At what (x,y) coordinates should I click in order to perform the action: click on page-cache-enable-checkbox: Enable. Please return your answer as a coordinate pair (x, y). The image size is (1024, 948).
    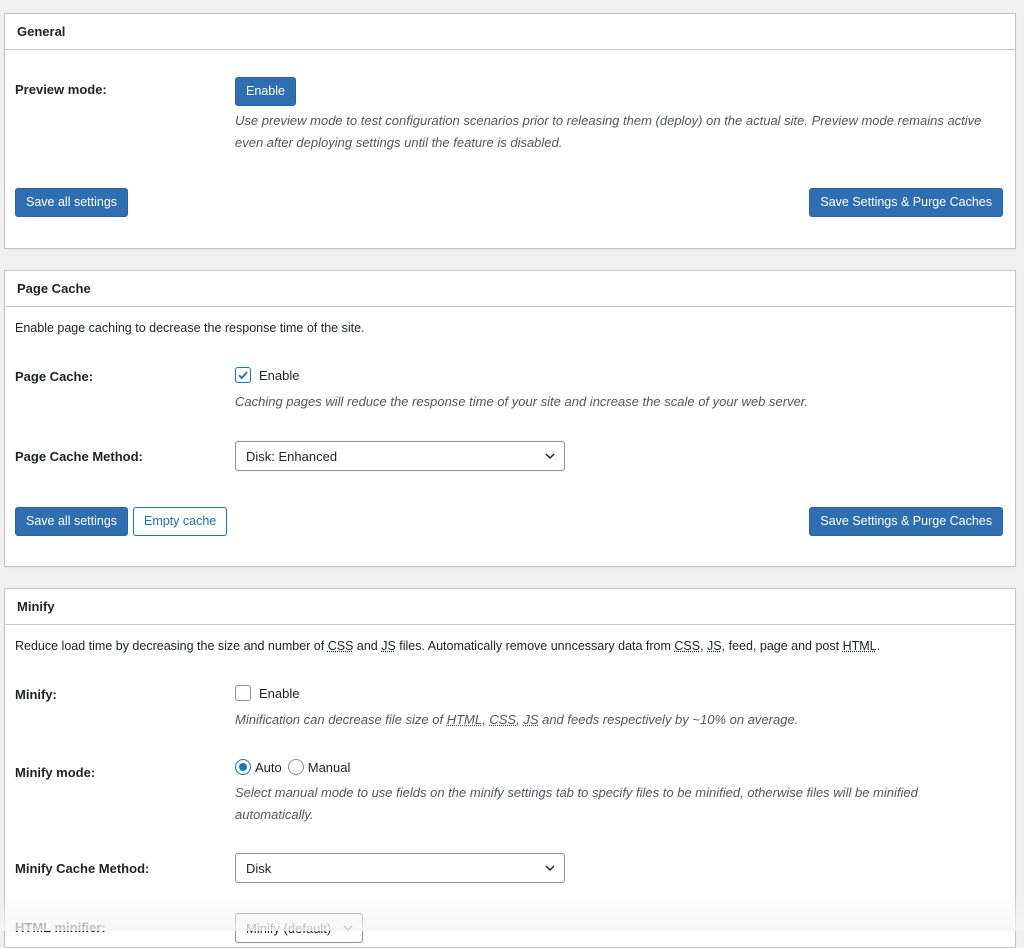
    Looking at the image, I should click on (267, 375).